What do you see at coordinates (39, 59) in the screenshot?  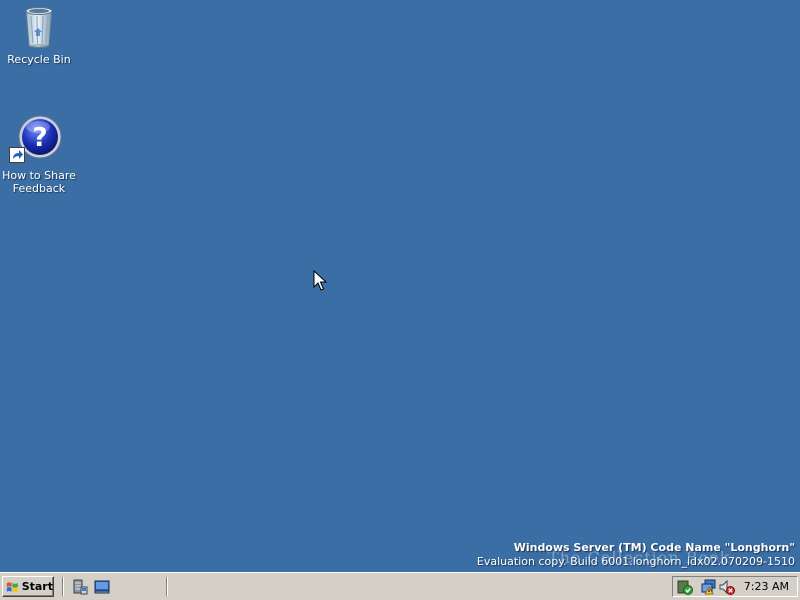 I see `recycle-bin-label: Recycle Bin` at bounding box center [39, 59].